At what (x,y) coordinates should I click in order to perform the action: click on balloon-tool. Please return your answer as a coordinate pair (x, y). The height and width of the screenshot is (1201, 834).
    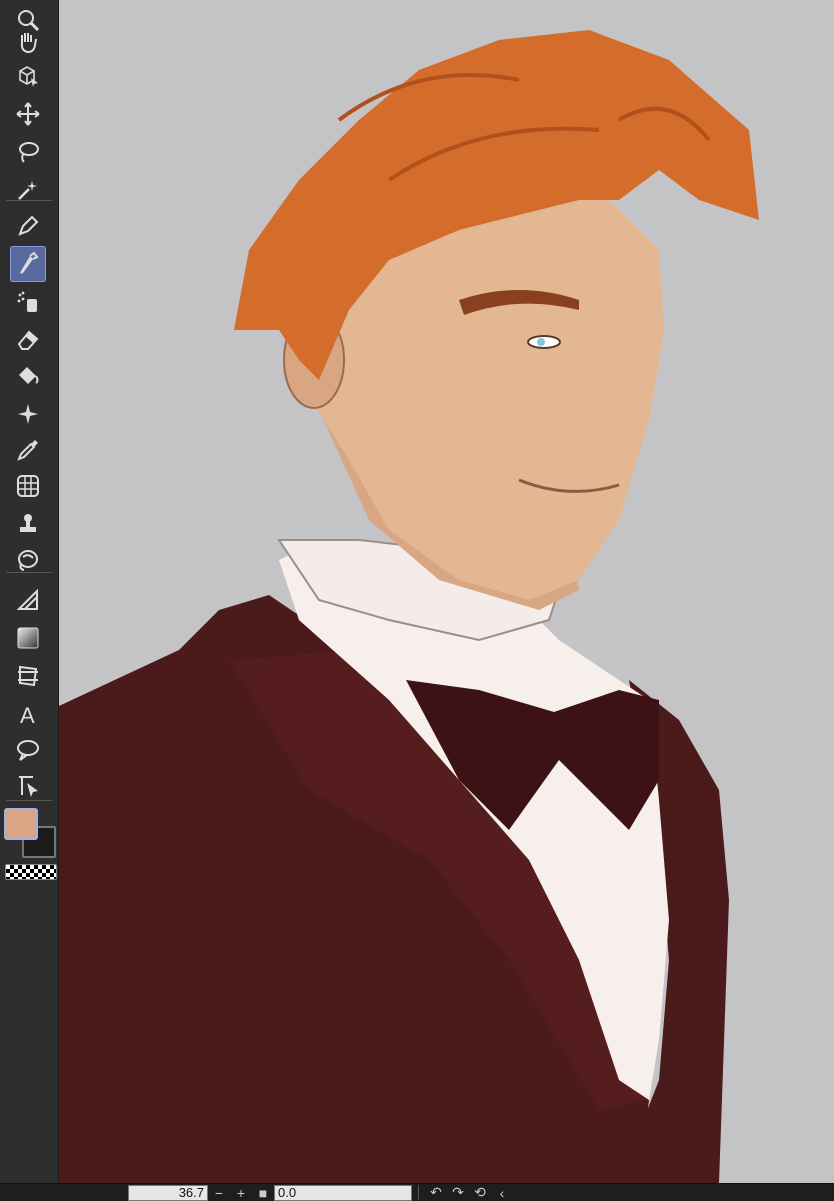
    Looking at the image, I should click on (28, 750).